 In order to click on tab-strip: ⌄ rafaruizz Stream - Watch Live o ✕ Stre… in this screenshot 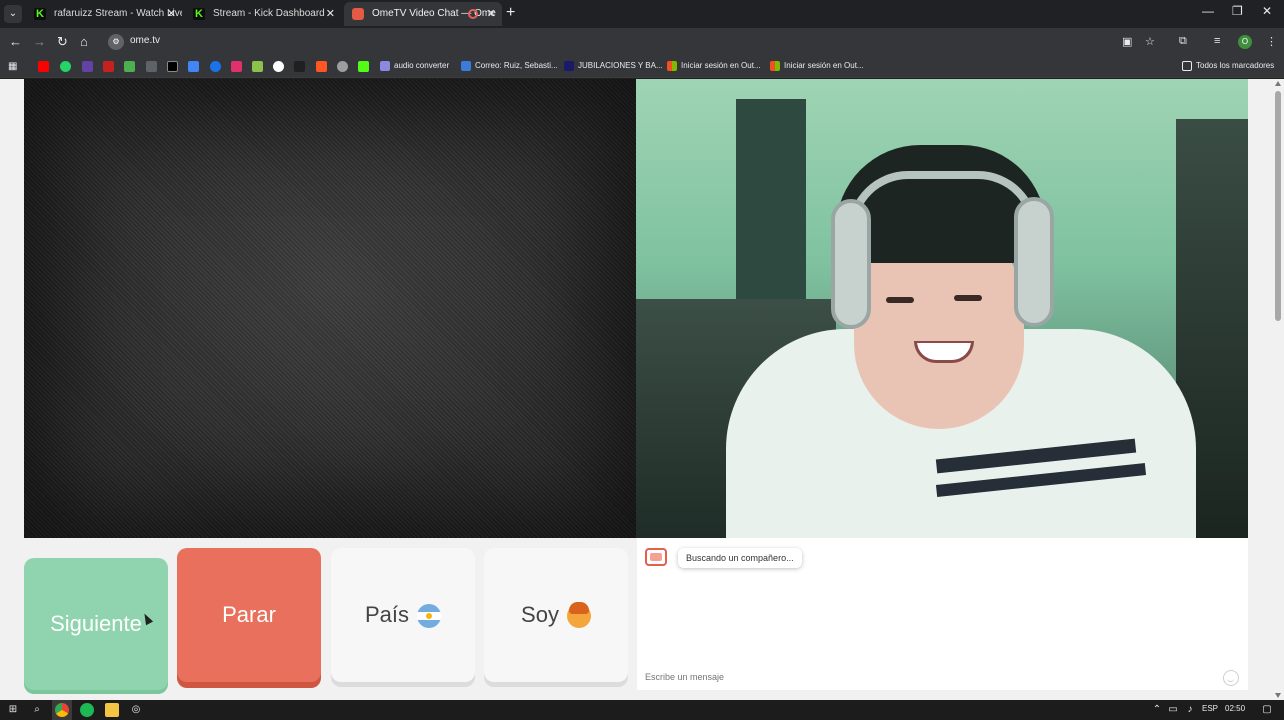, I will do `click(642, 14)`.